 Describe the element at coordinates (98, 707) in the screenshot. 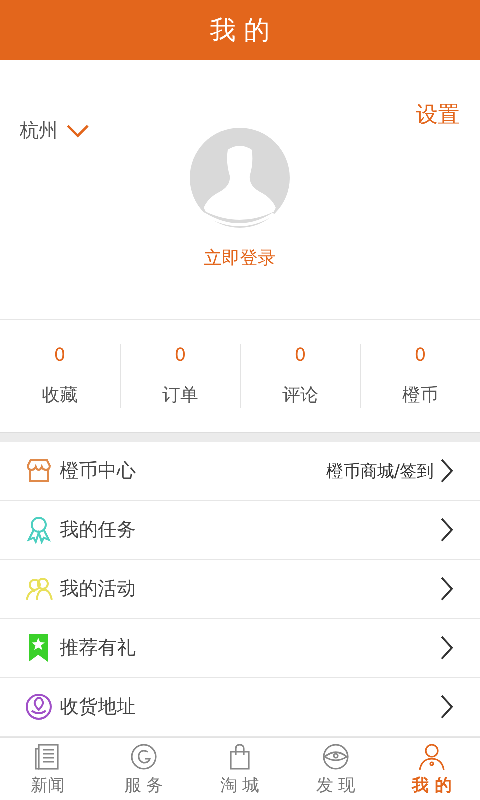

I see `menu-label: 收货地址` at that location.